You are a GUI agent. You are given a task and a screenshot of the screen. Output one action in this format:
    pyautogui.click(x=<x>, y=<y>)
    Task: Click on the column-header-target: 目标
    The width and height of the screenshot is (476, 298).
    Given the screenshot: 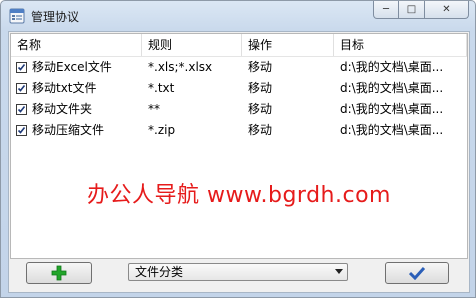 What is the action you would take?
    pyautogui.click(x=400, y=45)
    